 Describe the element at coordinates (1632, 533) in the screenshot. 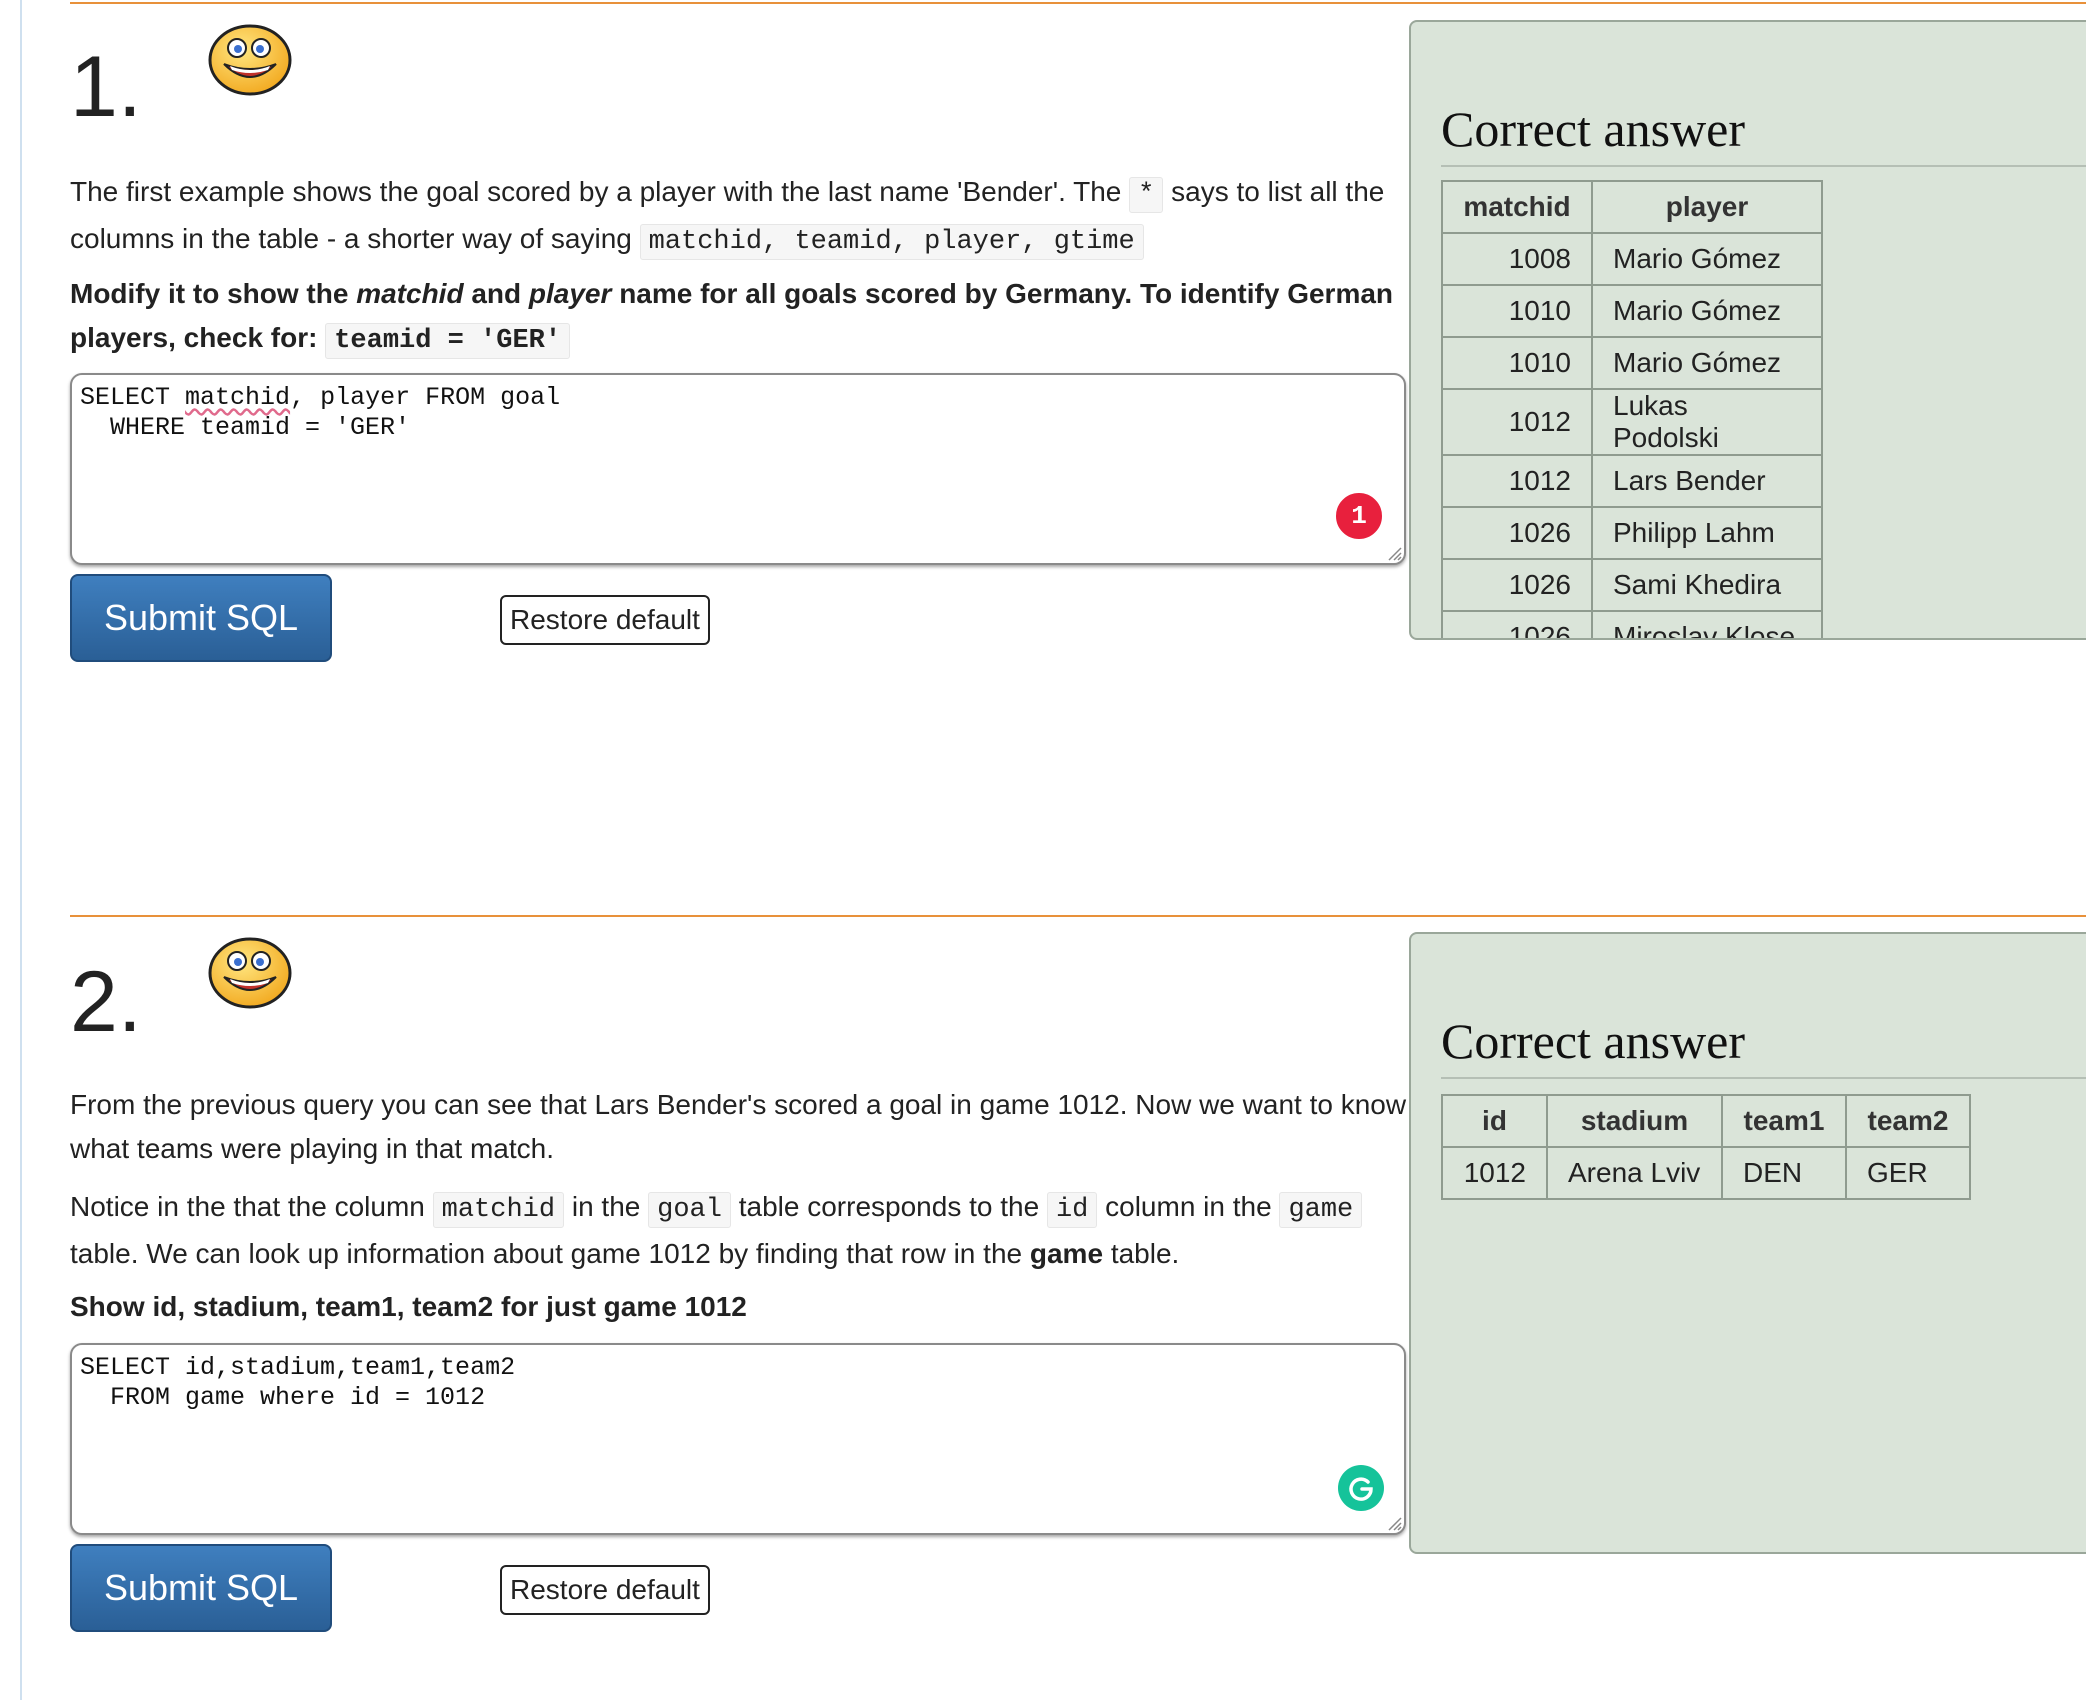

I see `table-row: 1026 Philipp Lahm` at that location.